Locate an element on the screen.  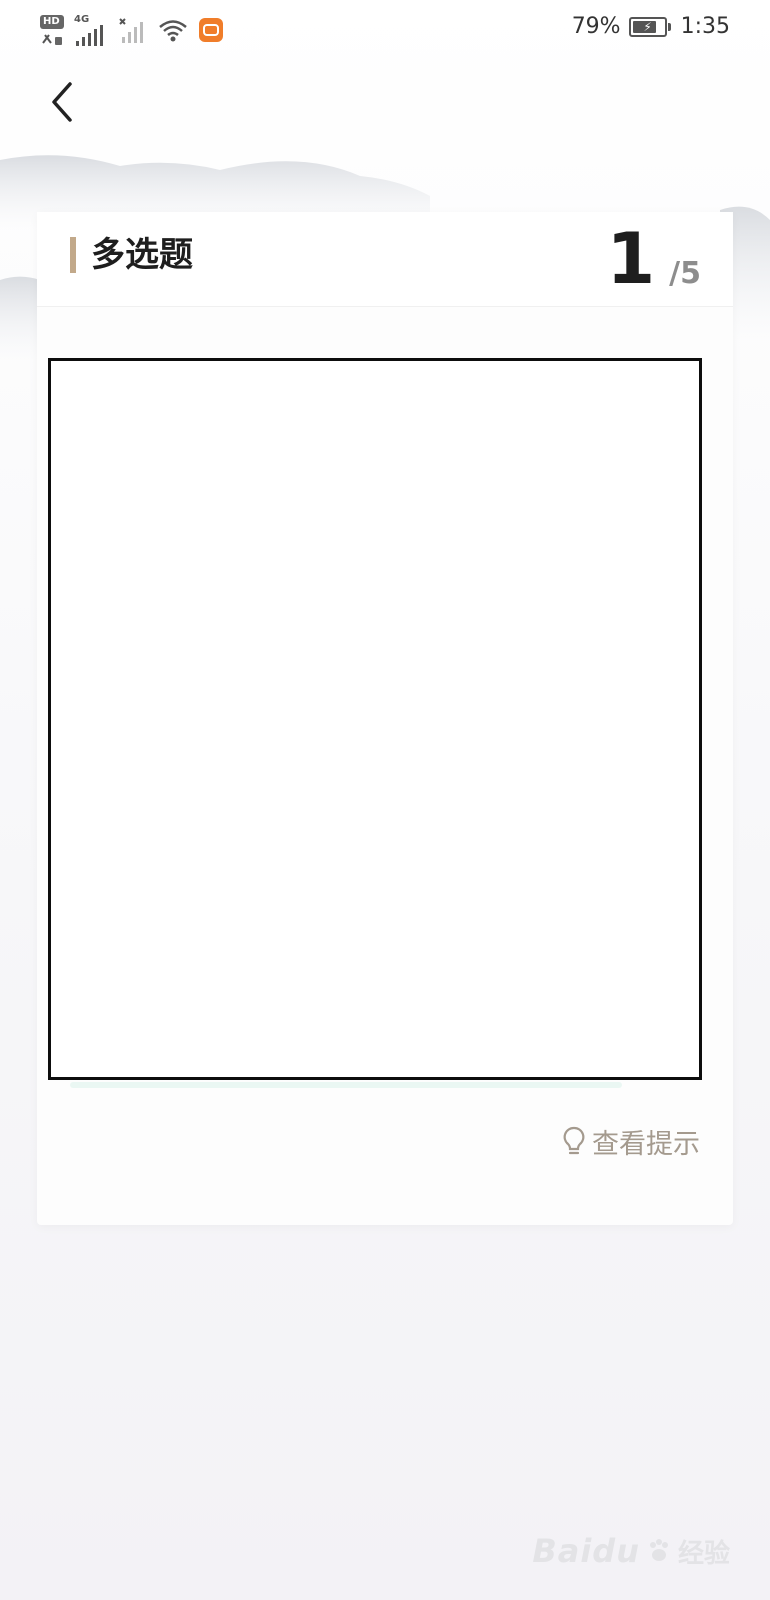
charging-icon: ⚡ is located at coordinates (647, 26).